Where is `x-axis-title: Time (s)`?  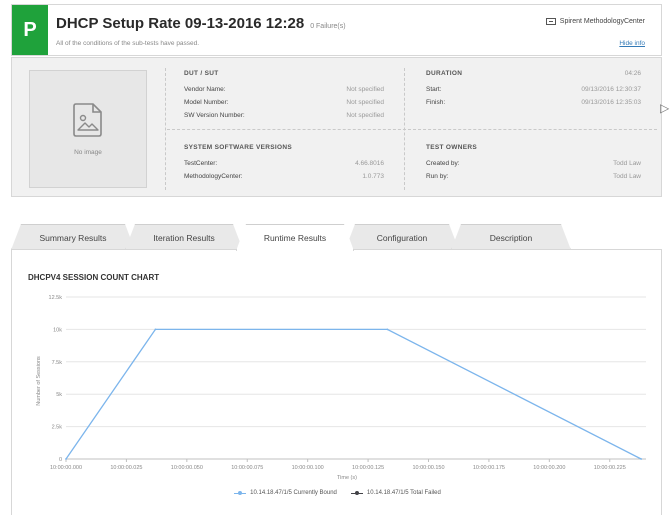
x-axis-title: Time (s) is located at coordinates (347, 478).